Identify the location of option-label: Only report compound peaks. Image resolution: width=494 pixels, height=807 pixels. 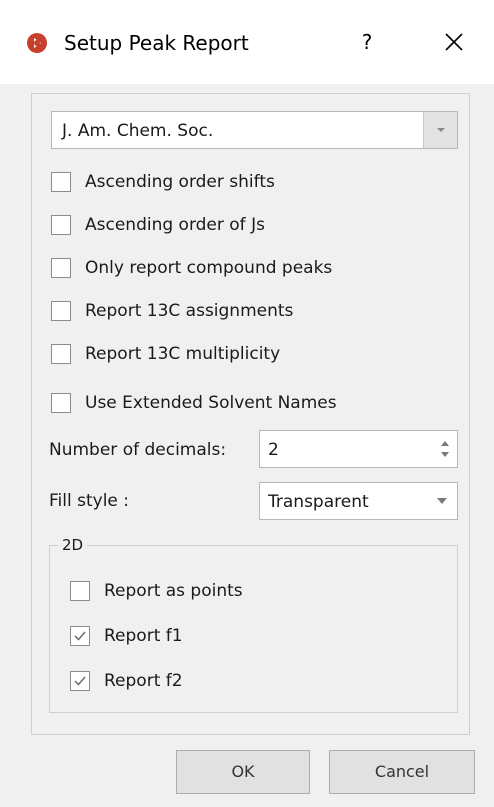
(209, 268).